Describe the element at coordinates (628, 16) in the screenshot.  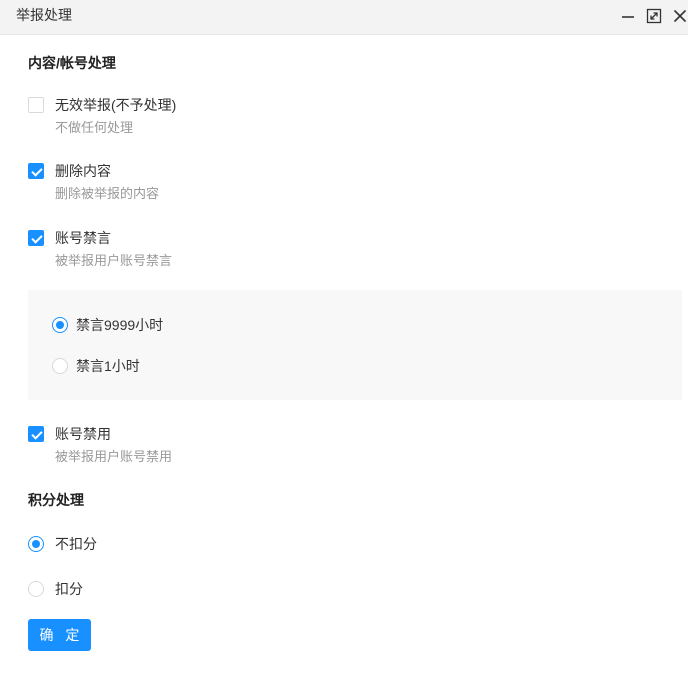
I see `minimize-icon` at that location.